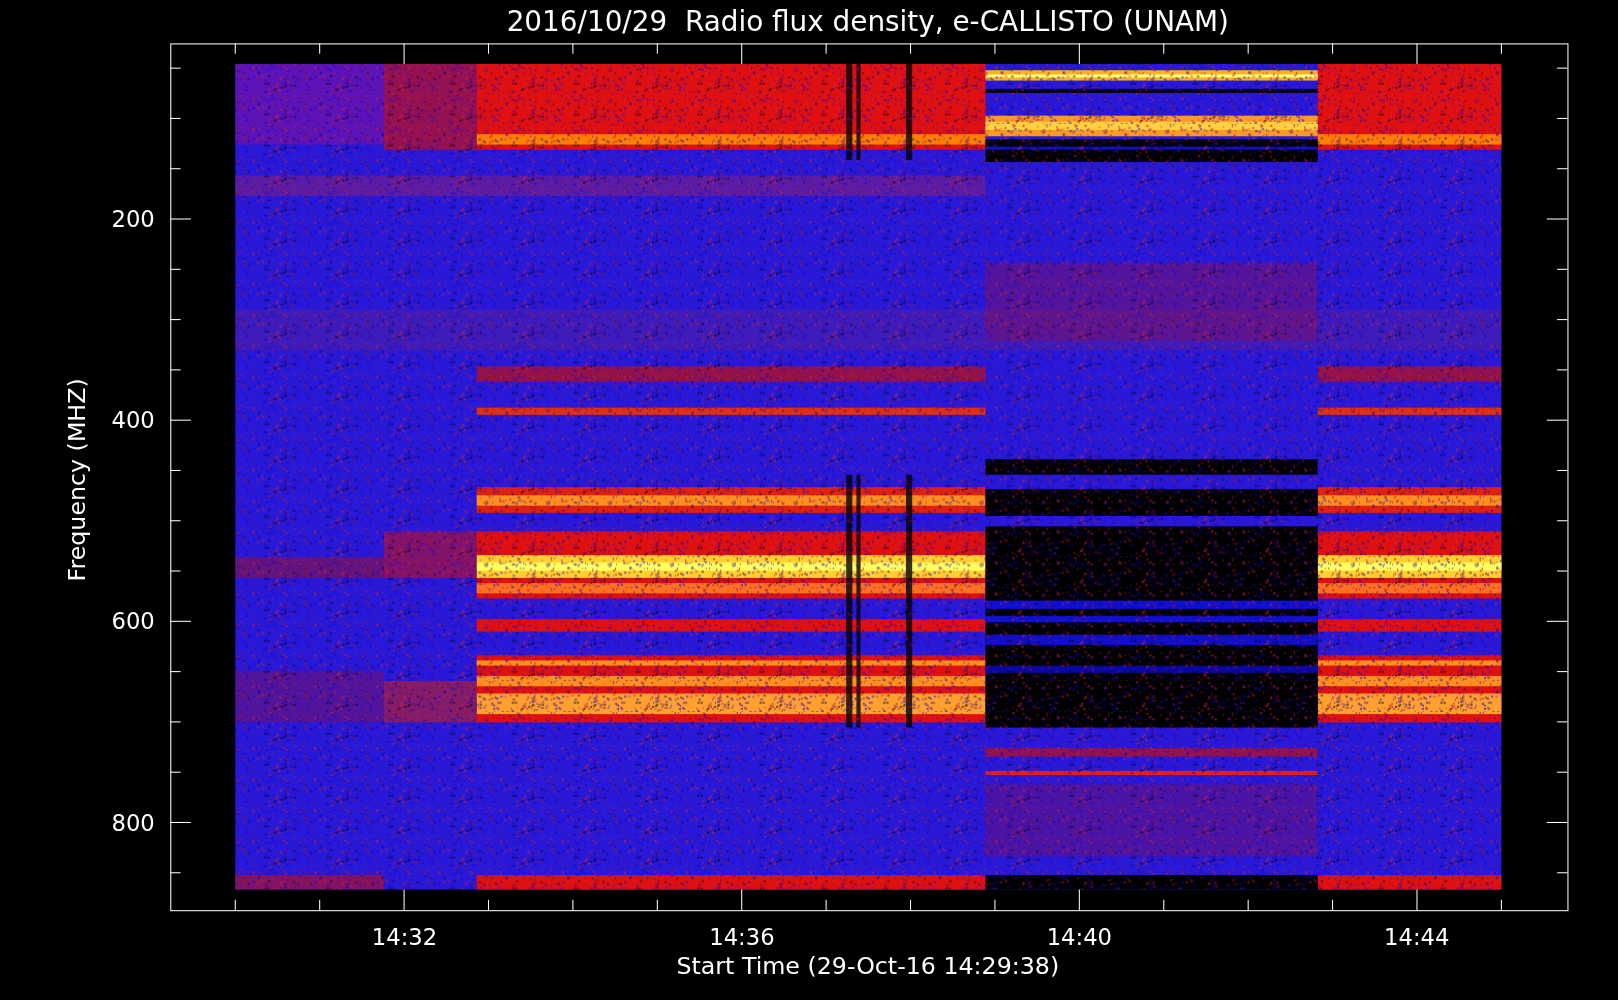 The height and width of the screenshot is (1000, 1618). I want to click on y-tick-label: 200, so click(133, 219).